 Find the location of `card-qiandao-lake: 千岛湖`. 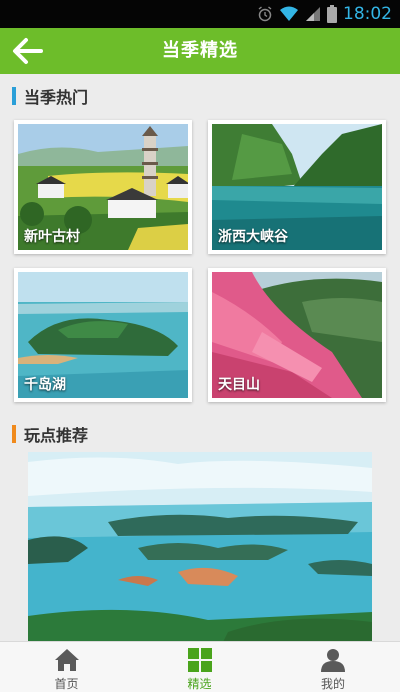

card-qiandao-lake: 千岛湖 is located at coordinates (103, 335).